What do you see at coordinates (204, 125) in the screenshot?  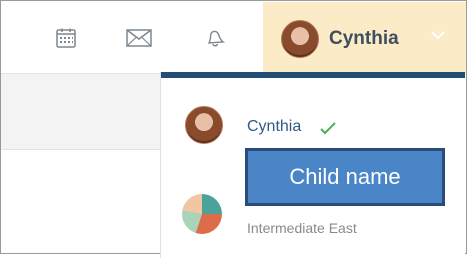 I see `child-avatar` at bounding box center [204, 125].